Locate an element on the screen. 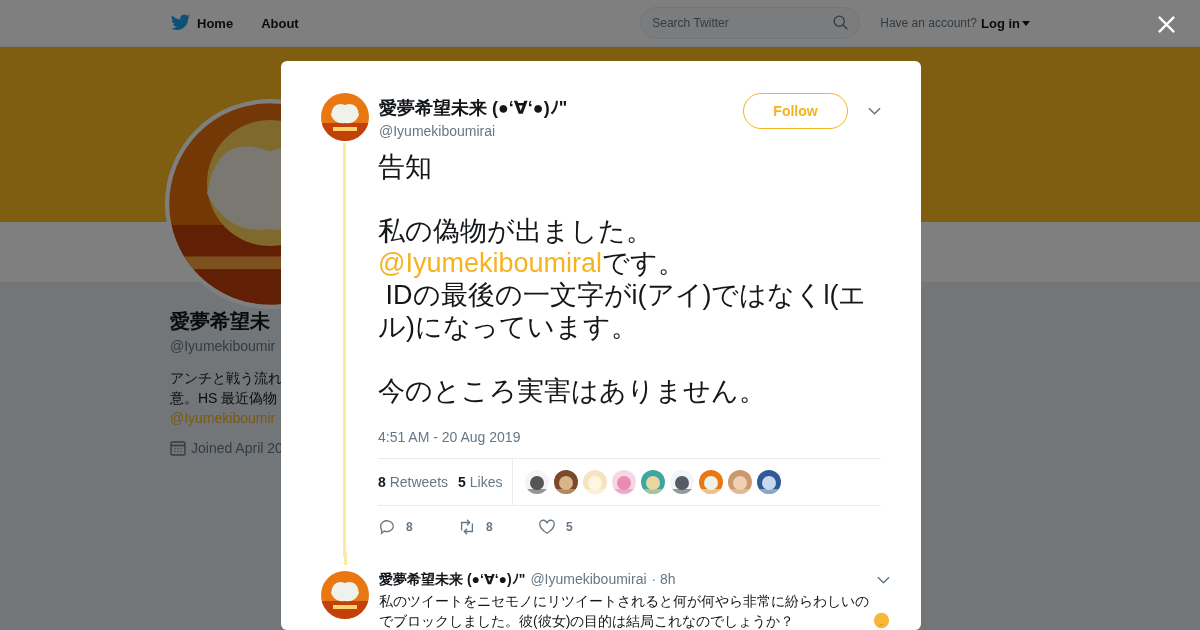 Image resolution: width=1200 pixels, height=630 pixels. tweet-time: 4:51 AM - 20 Aug 2019 is located at coordinates (450, 437).